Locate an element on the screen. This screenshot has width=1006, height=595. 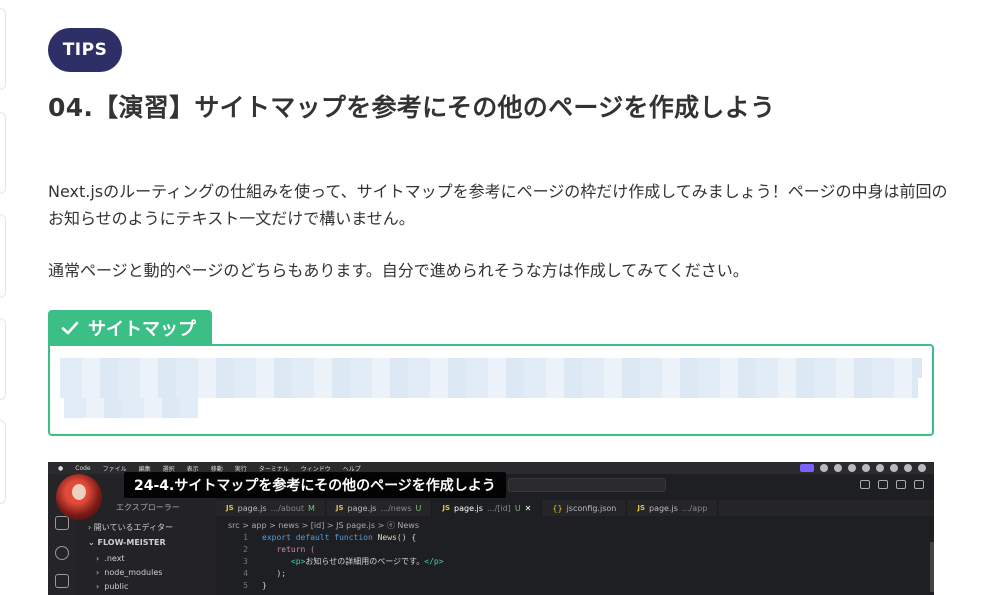
search-icon is located at coordinates (62, 553).